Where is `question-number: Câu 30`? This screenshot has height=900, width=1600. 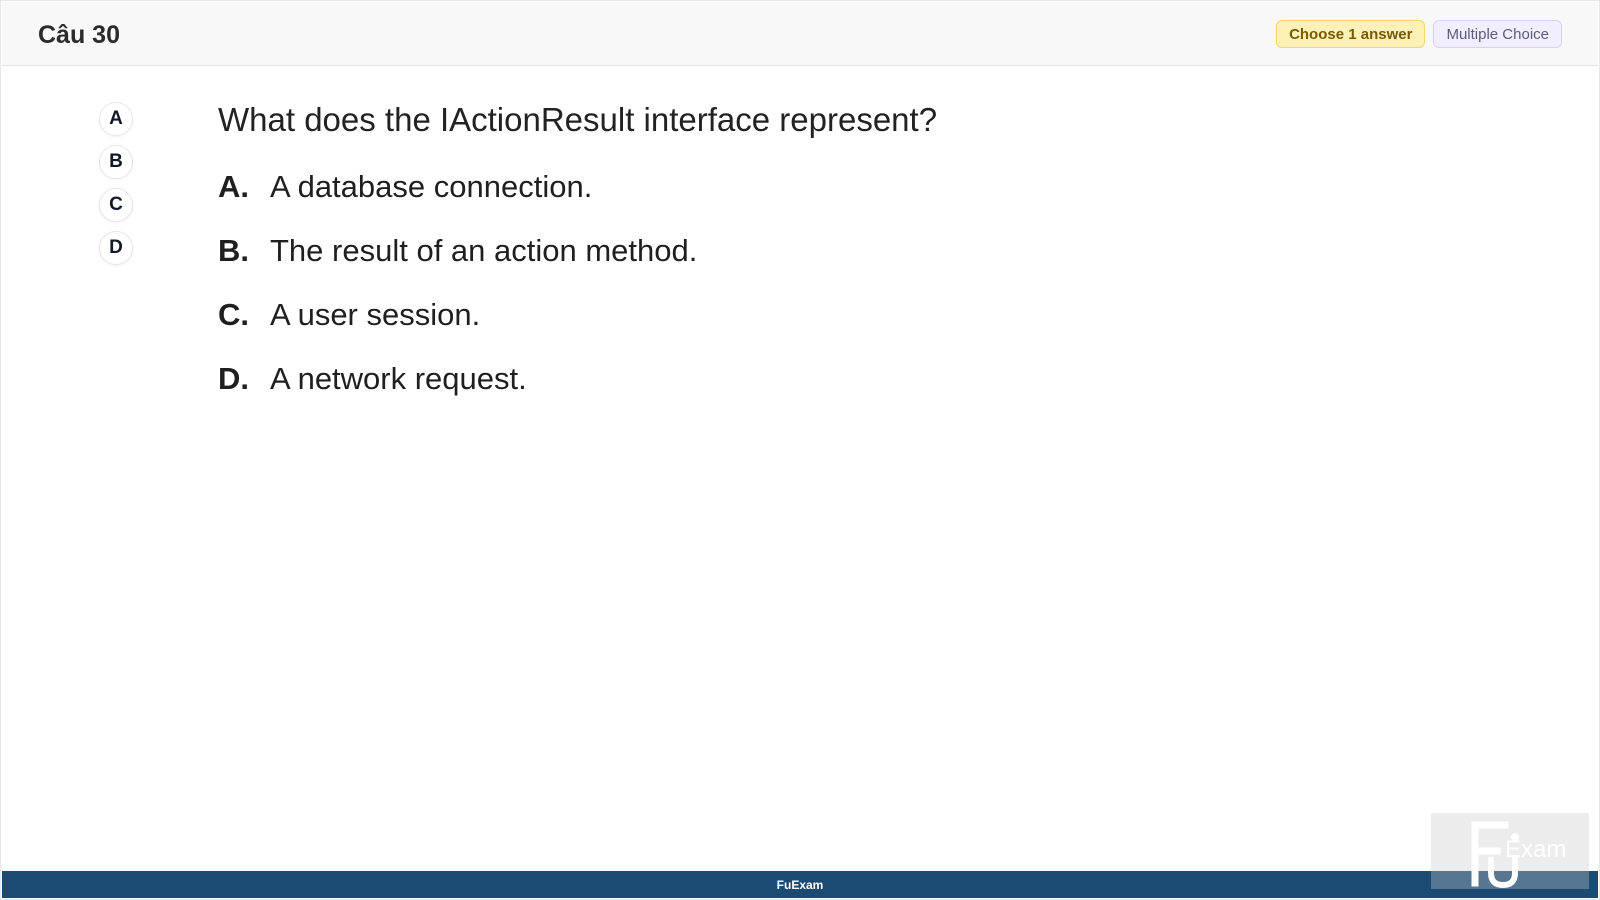 question-number: Câu 30 is located at coordinates (79, 35).